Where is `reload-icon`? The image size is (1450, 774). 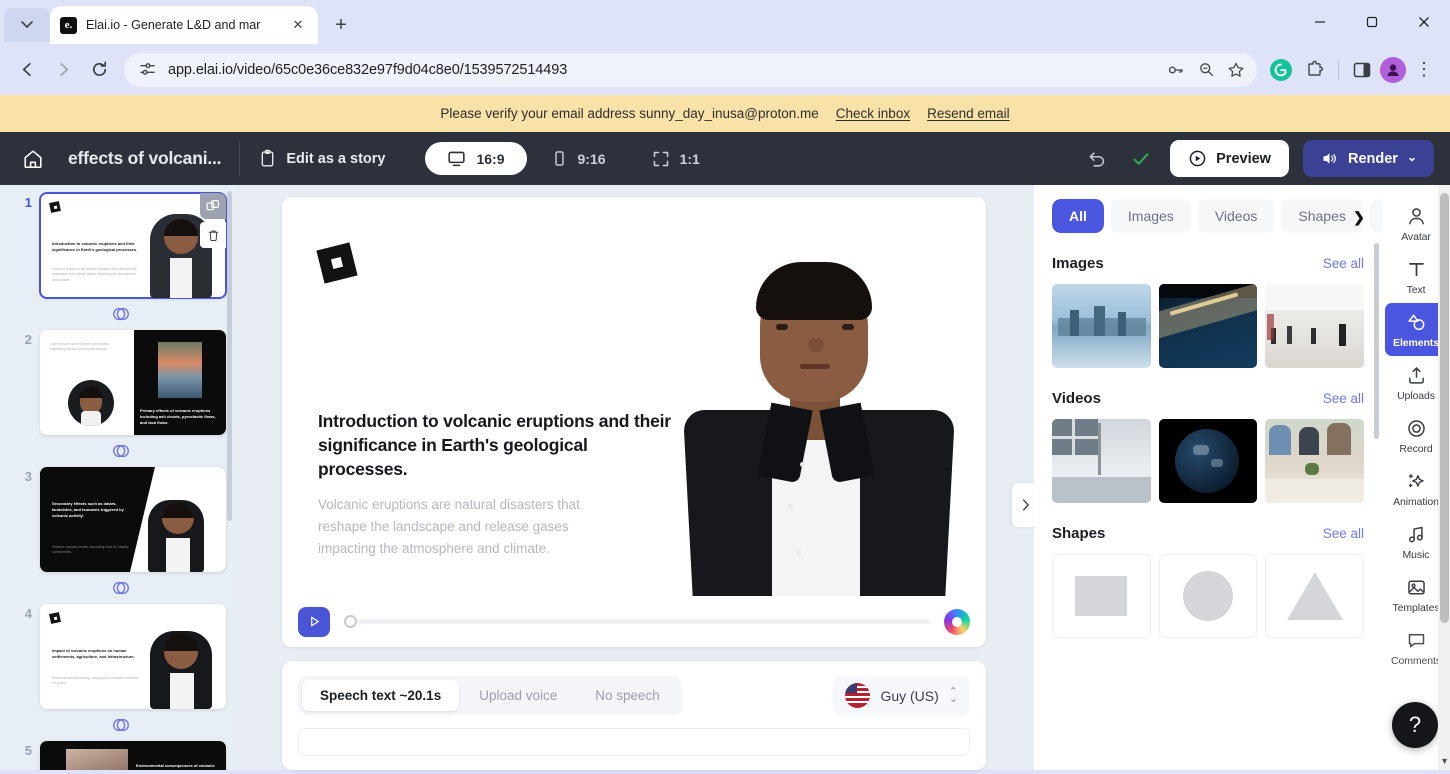
reload-icon is located at coordinates (99, 70).